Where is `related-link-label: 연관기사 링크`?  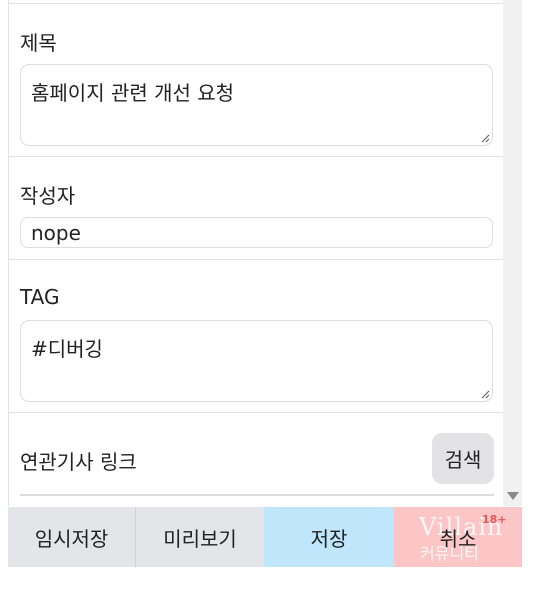
related-link-label: 연관기사 링크 is located at coordinates (78, 462).